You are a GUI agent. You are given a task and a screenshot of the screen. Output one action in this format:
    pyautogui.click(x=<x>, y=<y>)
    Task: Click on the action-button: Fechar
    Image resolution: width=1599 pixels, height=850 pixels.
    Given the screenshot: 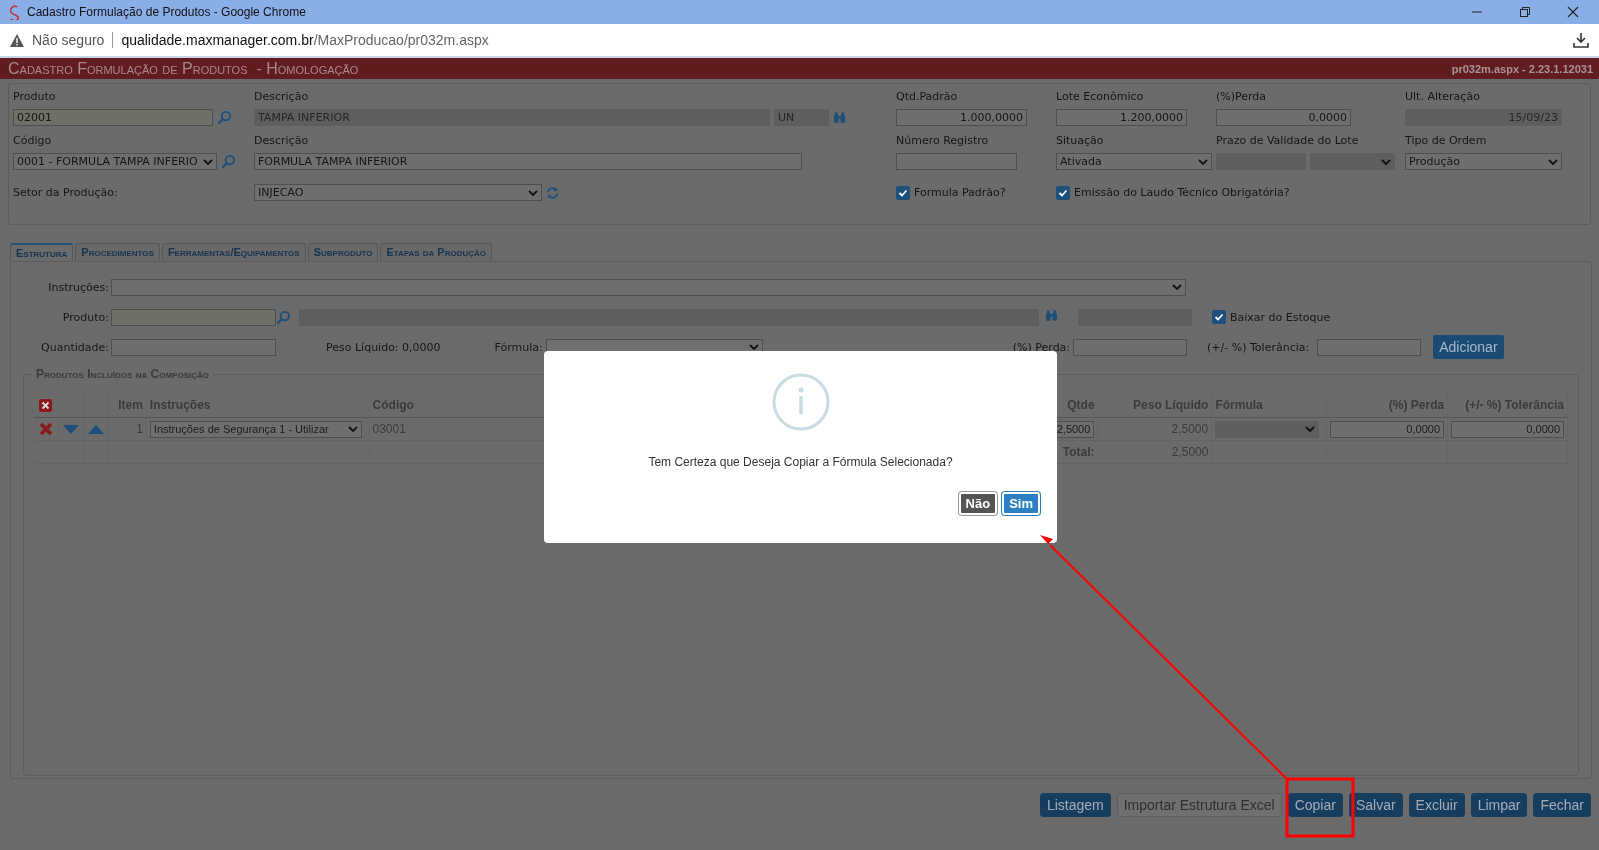 What is the action you would take?
    pyautogui.click(x=1562, y=805)
    